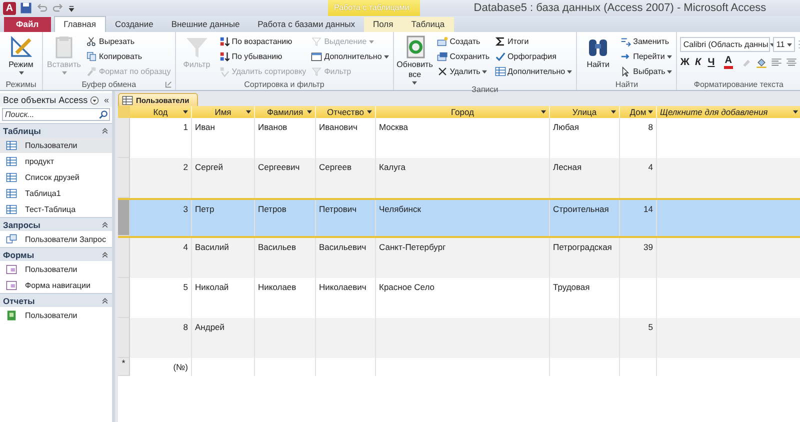 This screenshot has height=422, width=800. What do you see at coordinates (277, 287) in the screenshot?
I see `table-cell: Николаев` at bounding box center [277, 287].